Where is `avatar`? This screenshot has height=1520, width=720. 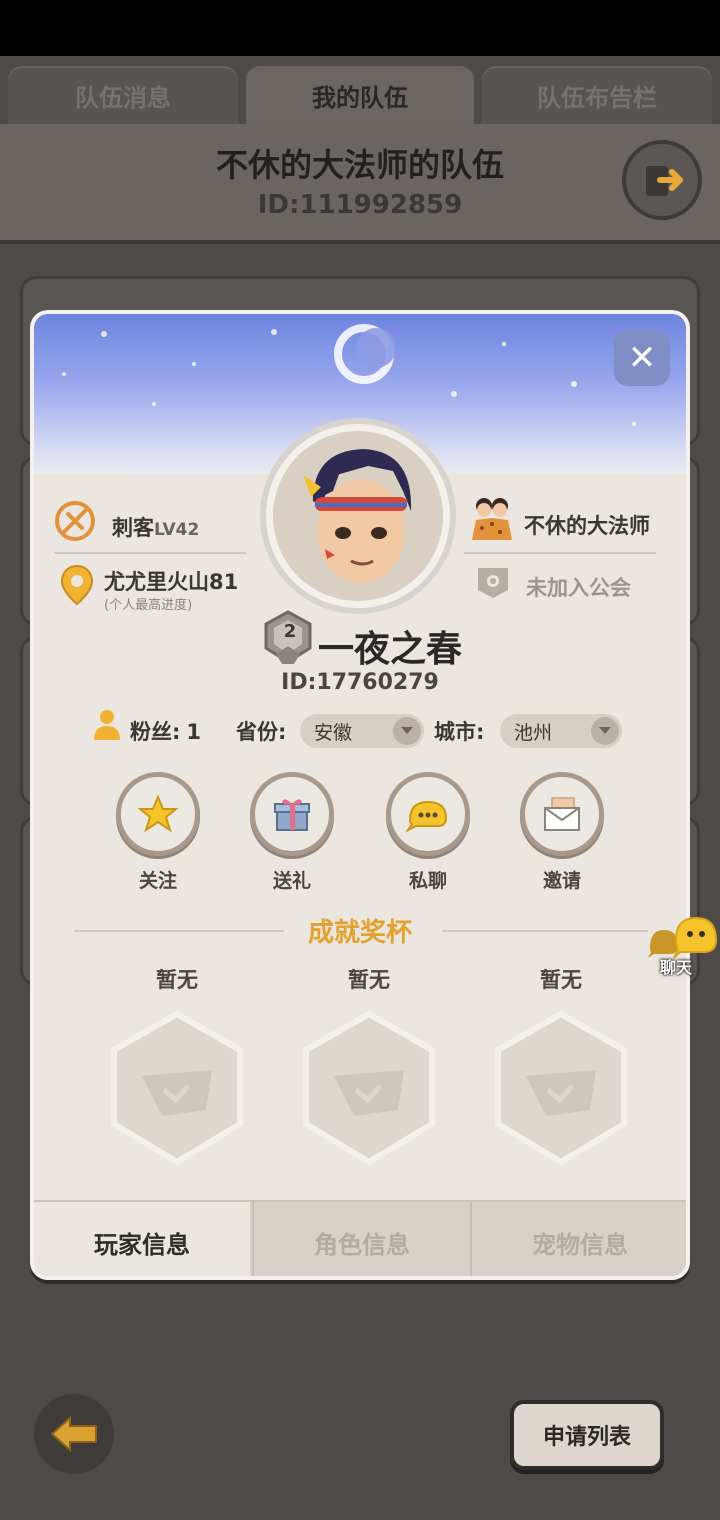 avatar is located at coordinates (358, 516).